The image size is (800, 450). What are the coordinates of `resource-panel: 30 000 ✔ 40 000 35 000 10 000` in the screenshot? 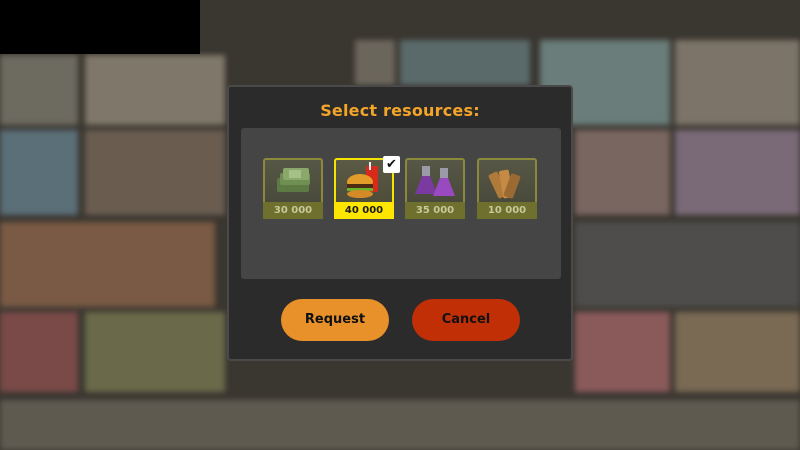 It's located at (401, 203).